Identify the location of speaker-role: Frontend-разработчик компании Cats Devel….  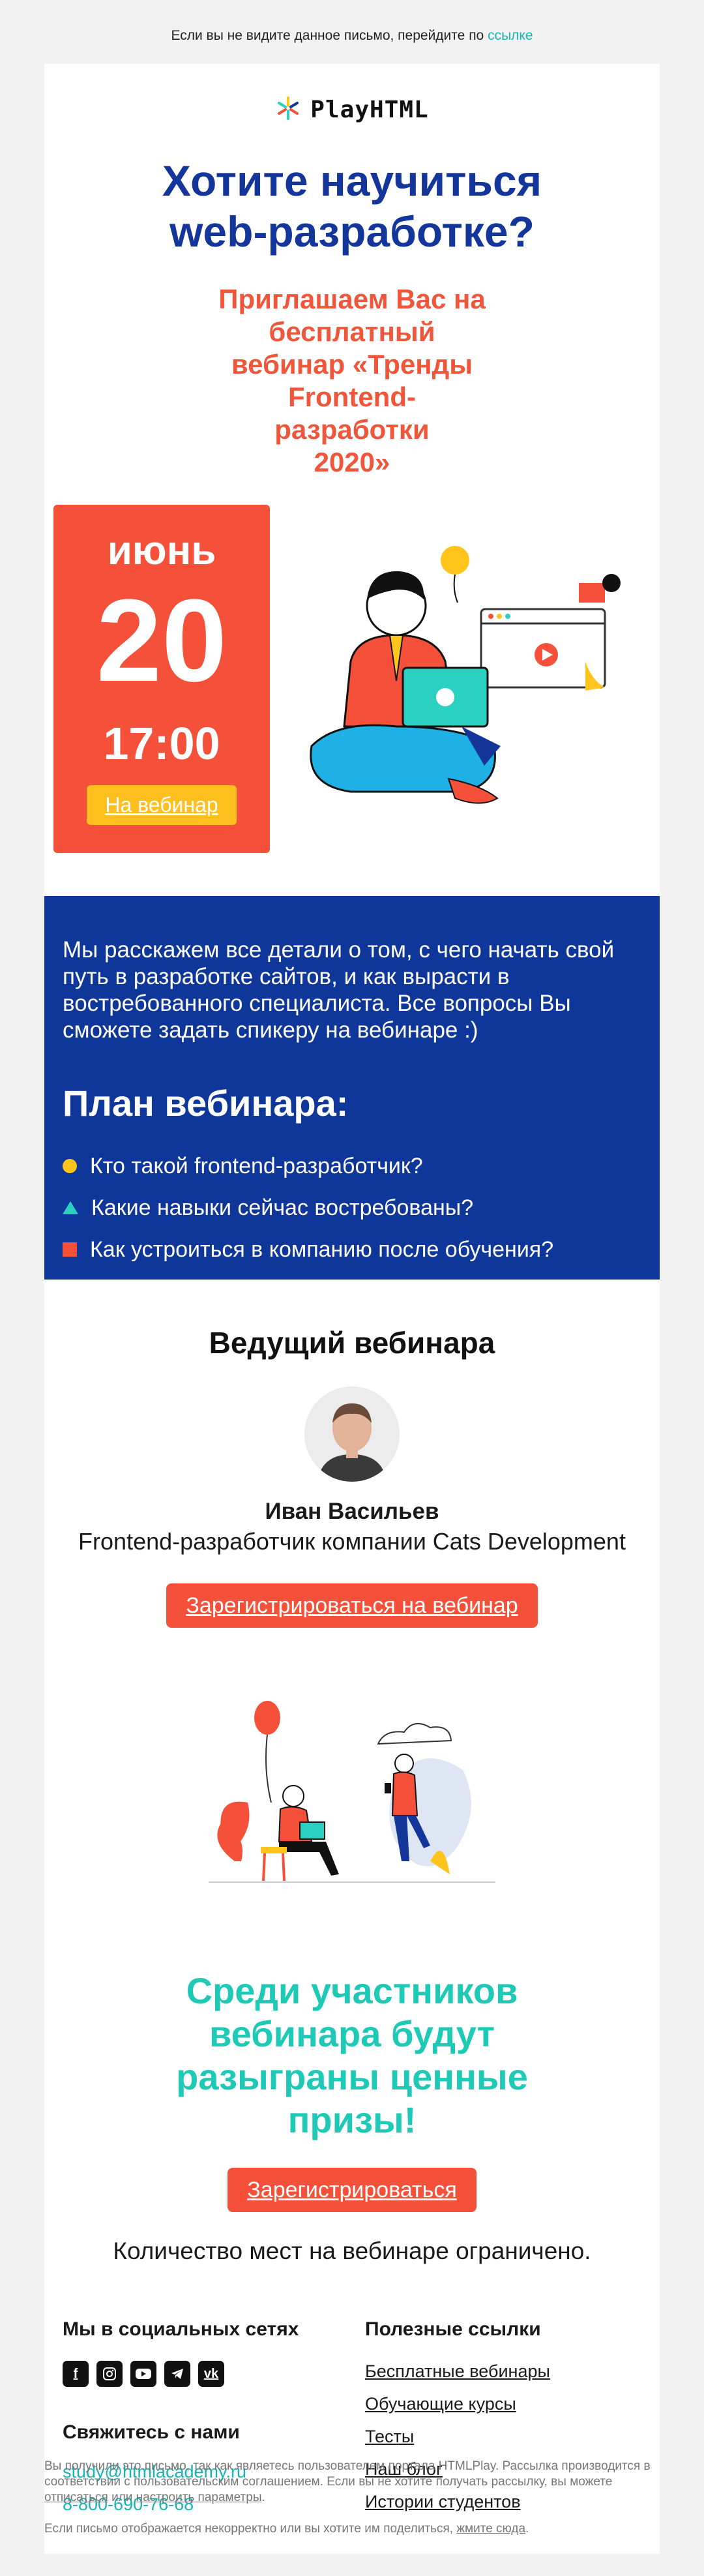
(352, 1541).